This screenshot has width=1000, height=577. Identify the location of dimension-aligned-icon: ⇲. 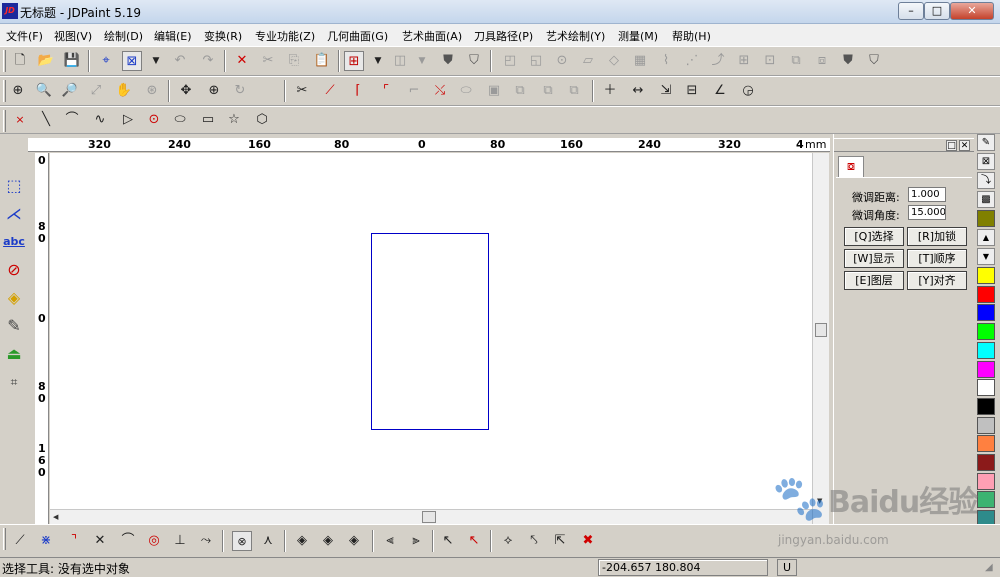
(666, 91).